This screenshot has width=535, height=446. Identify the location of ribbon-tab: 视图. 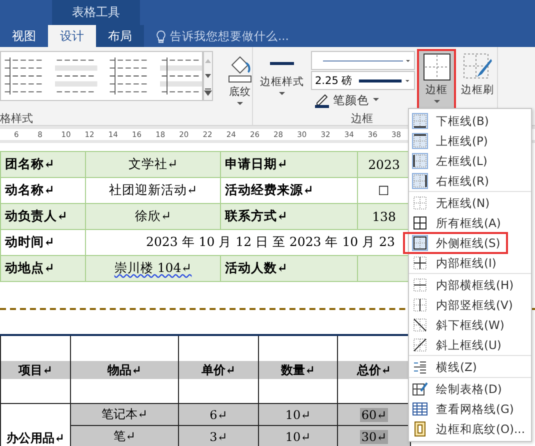
(24, 36).